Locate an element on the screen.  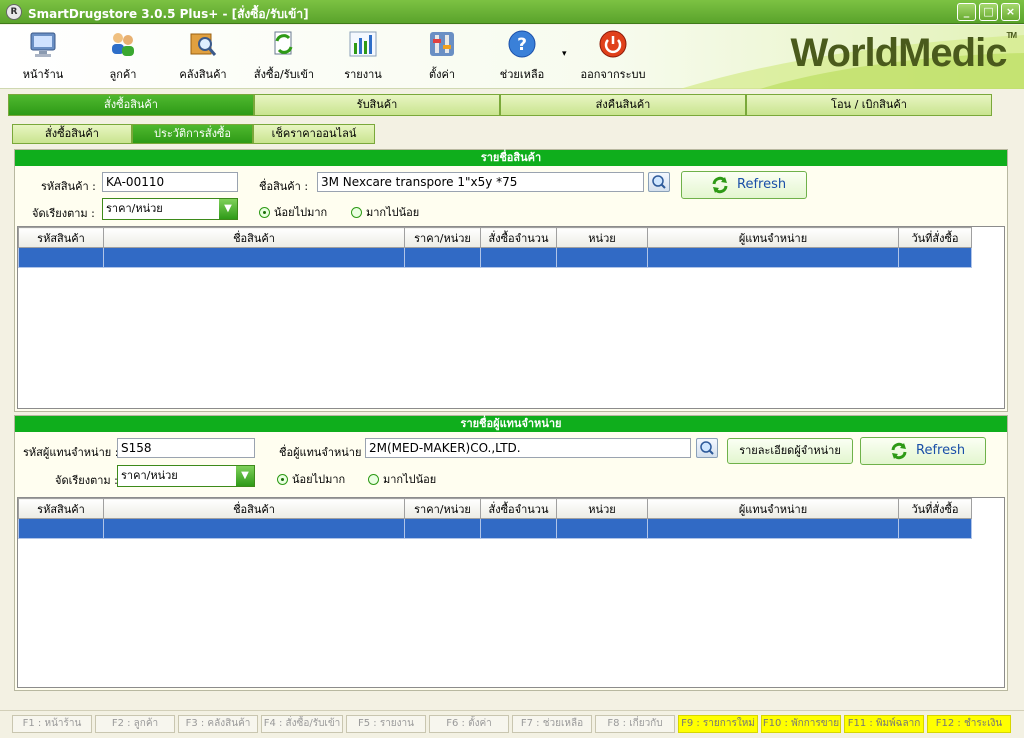
help-icon: ? is located at coordinates (522, 44).